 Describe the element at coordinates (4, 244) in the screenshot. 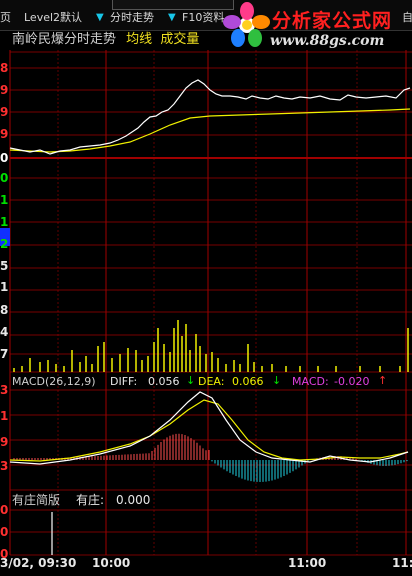

I see `axis-tick-label: 2` at that location.